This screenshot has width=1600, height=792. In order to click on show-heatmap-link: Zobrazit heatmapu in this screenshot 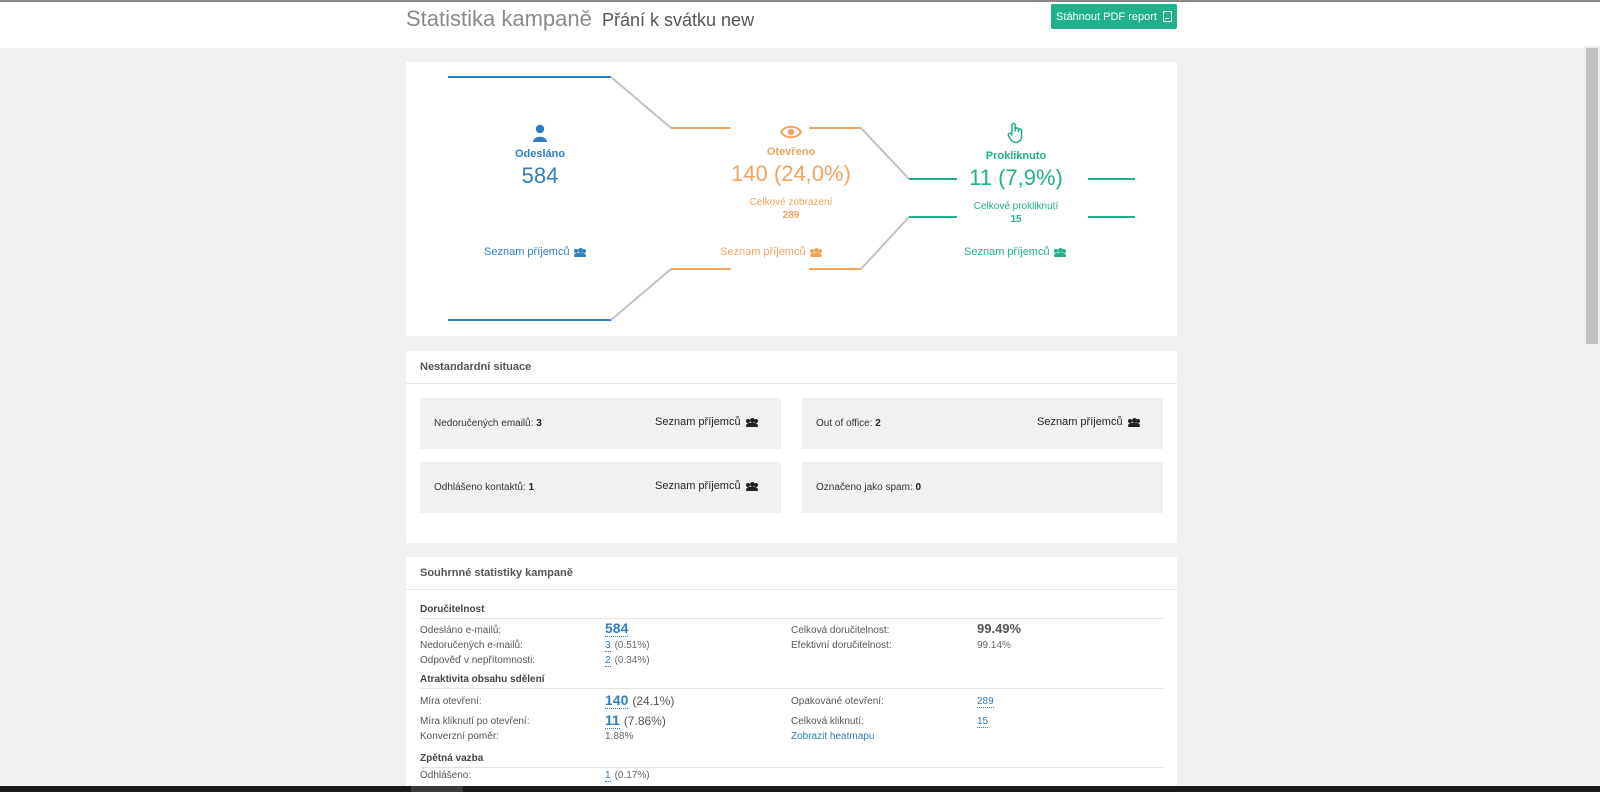, I will do `click(832, 736)`.